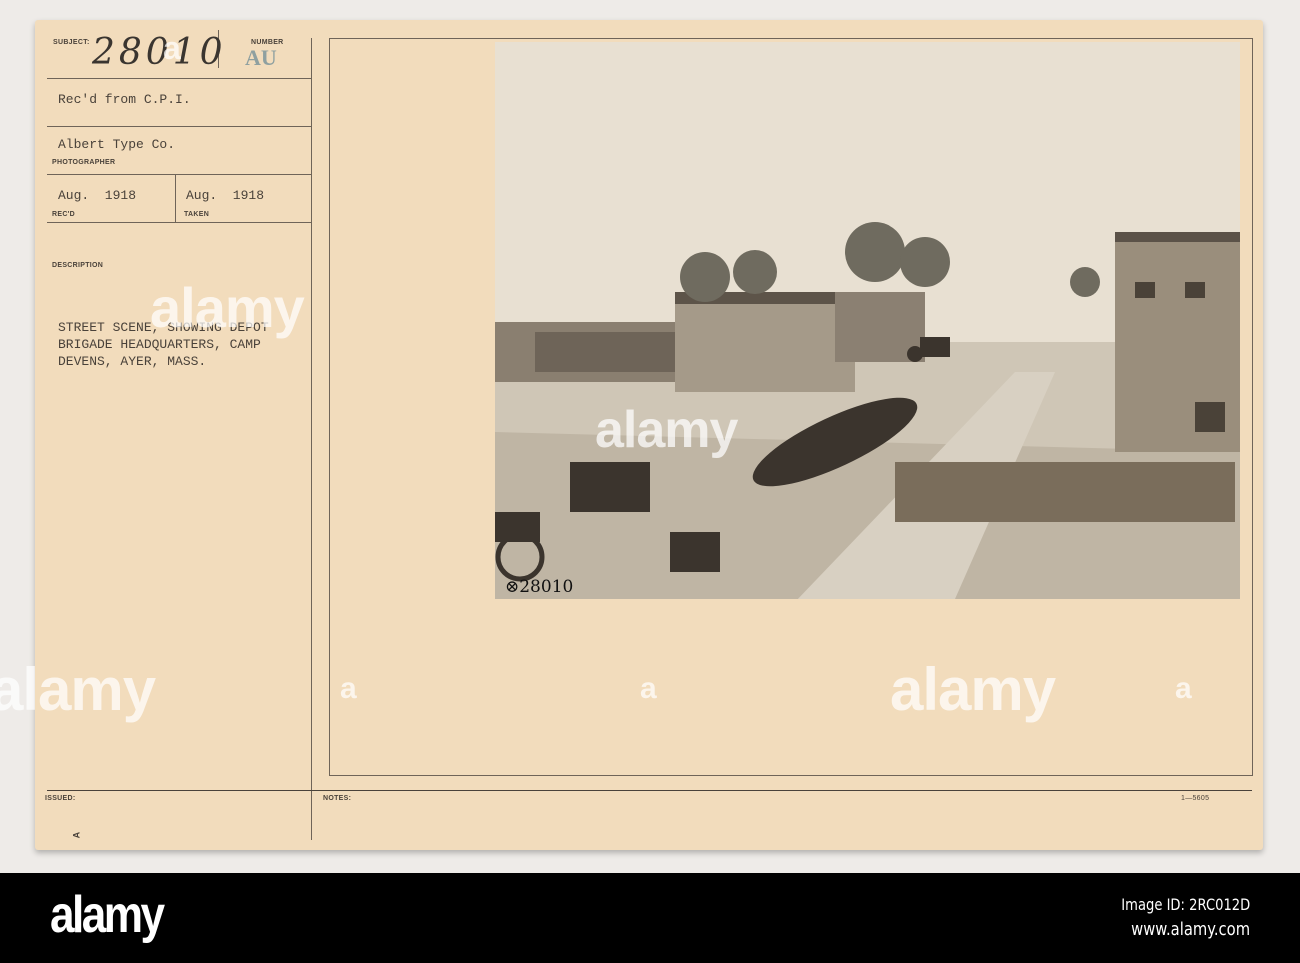 This screenshot has height=963, width=1300. Describe the element at coordinates (337, 798) in the screenshot. I see `notes-label: NOTES:` at that location.